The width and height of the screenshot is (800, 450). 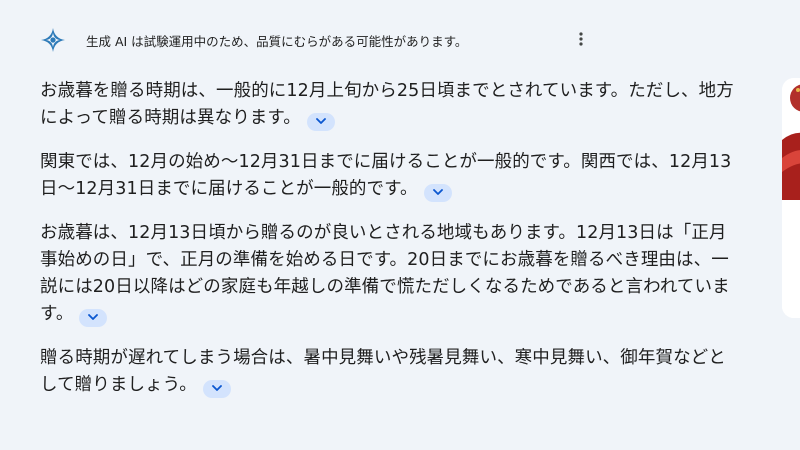 I want to click on more-options-button, so click(x=581, y=41).